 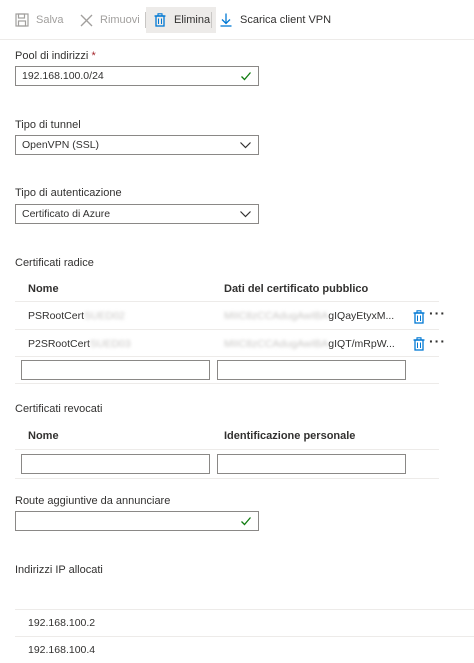 What do you see at coordinates (226, 20) in the screenshot?
I see `download-icon` at bounding box center [226, 20].